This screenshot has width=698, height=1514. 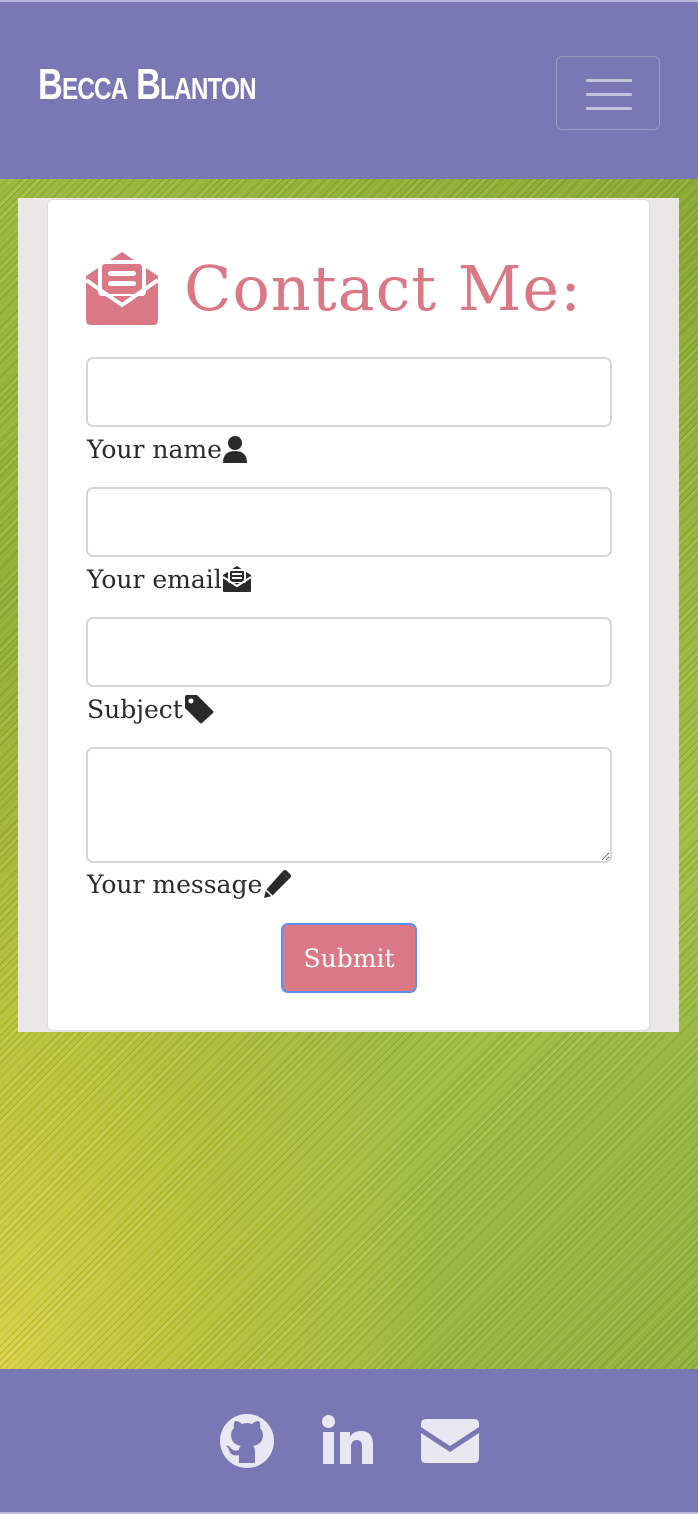 I want to click on pencil-icon, so click(x=278, y=884).